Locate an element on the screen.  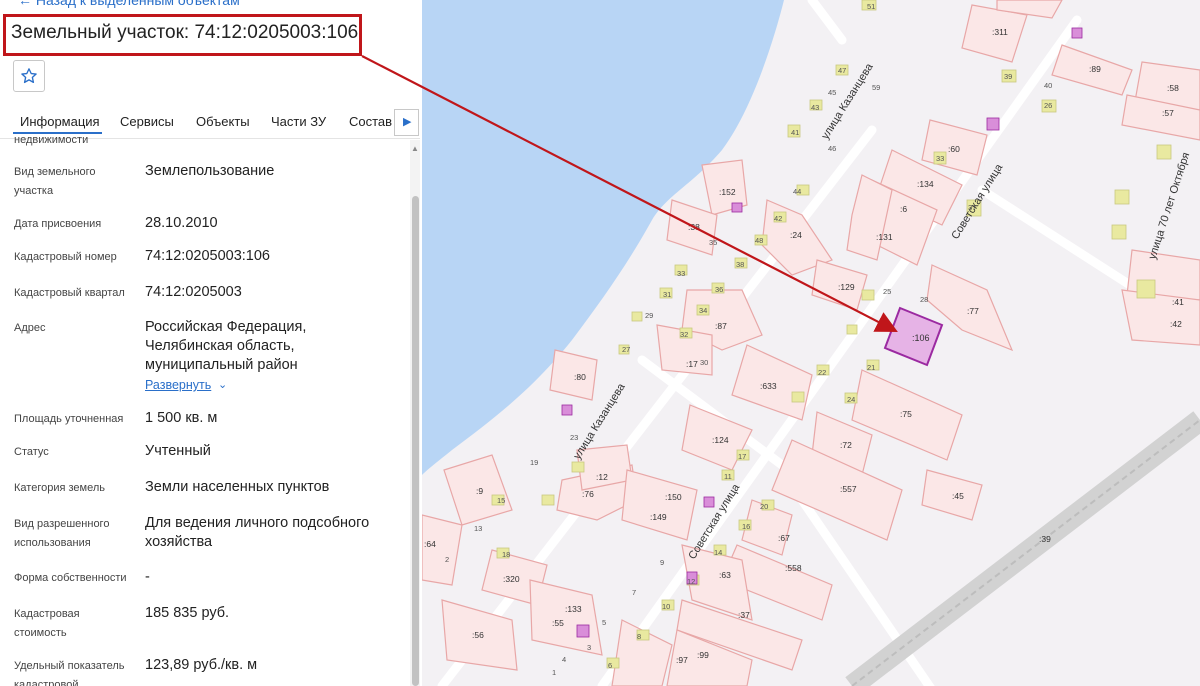
building-number: 35 is located at coordinates (713, 242).